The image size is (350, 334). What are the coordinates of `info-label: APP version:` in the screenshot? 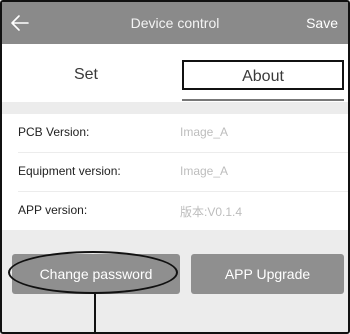 It's located at (53, 210).